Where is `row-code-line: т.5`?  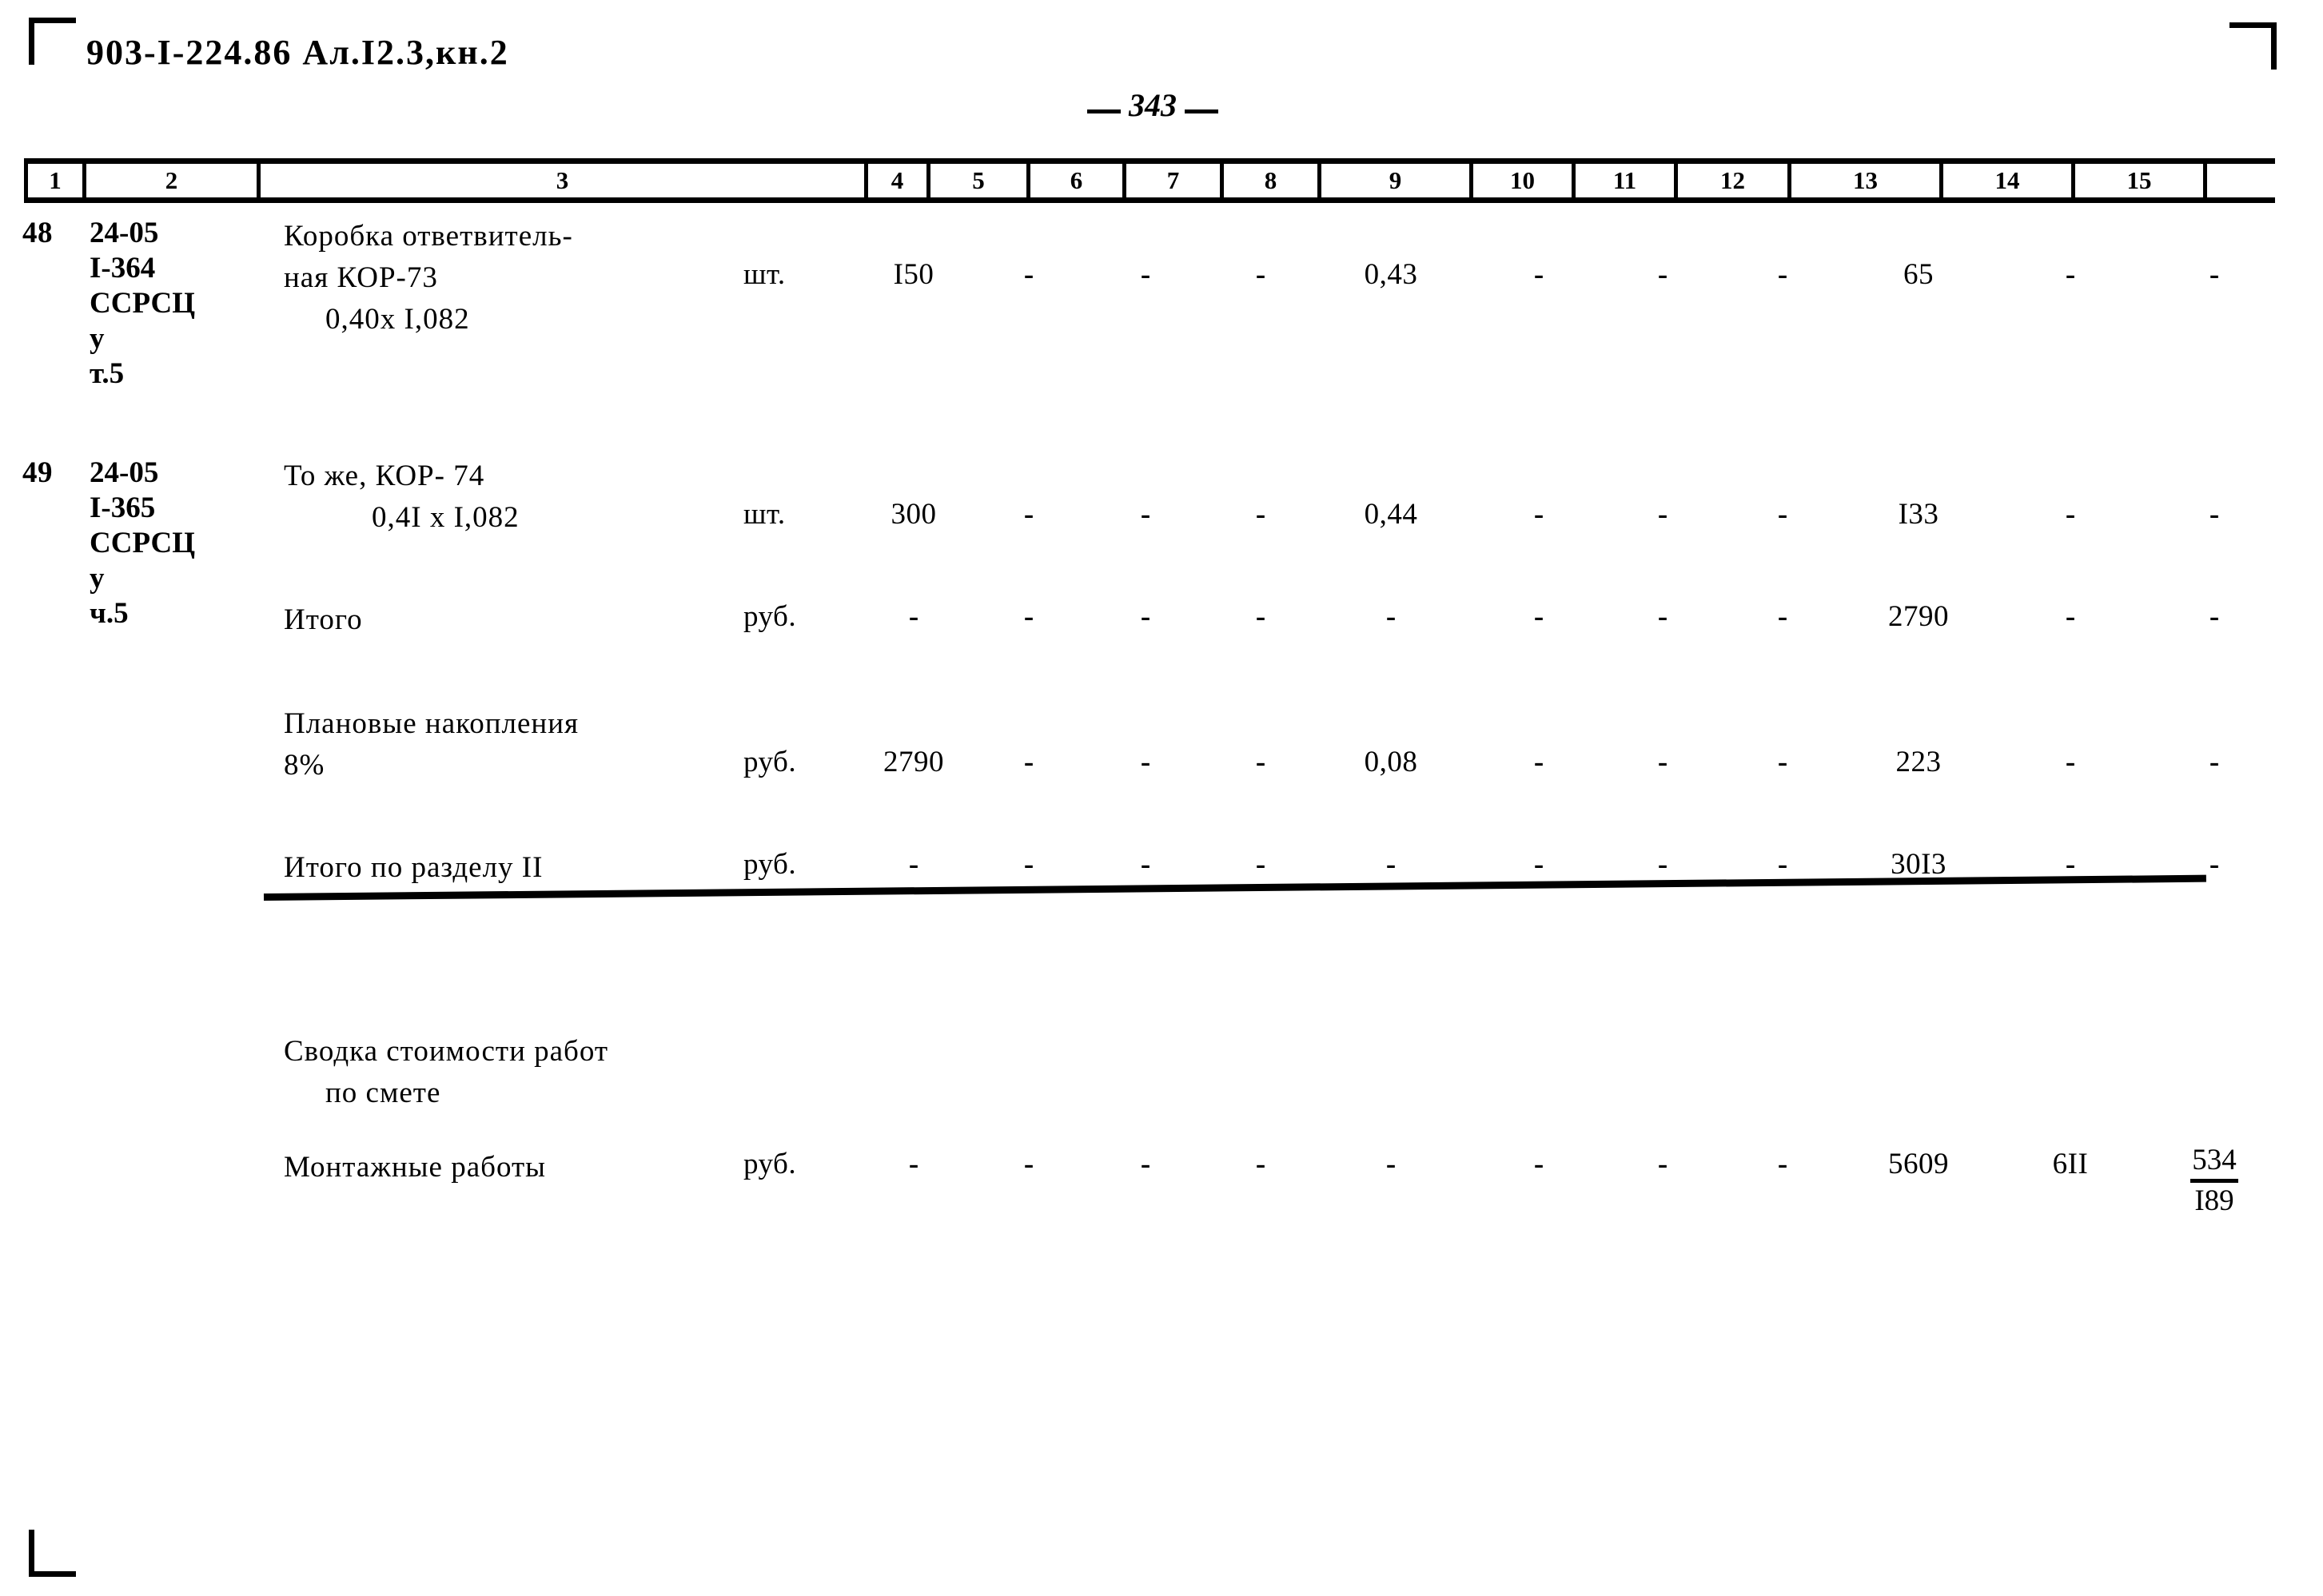 row-code-line: т.5 is located at coordinates (107, 373).